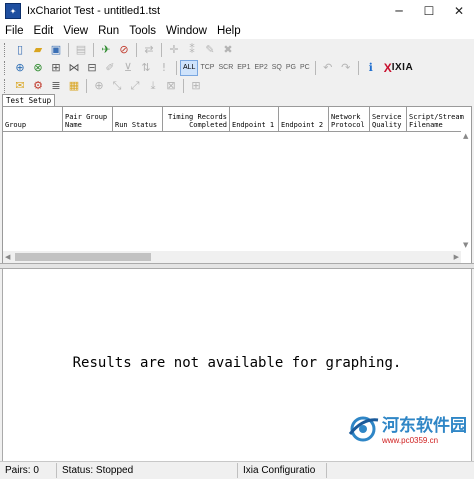 The image size is (474, 479). Describe the element at coordinates (146, 68) in the screenshot. I see `sort-icon: ⇅` at that location.